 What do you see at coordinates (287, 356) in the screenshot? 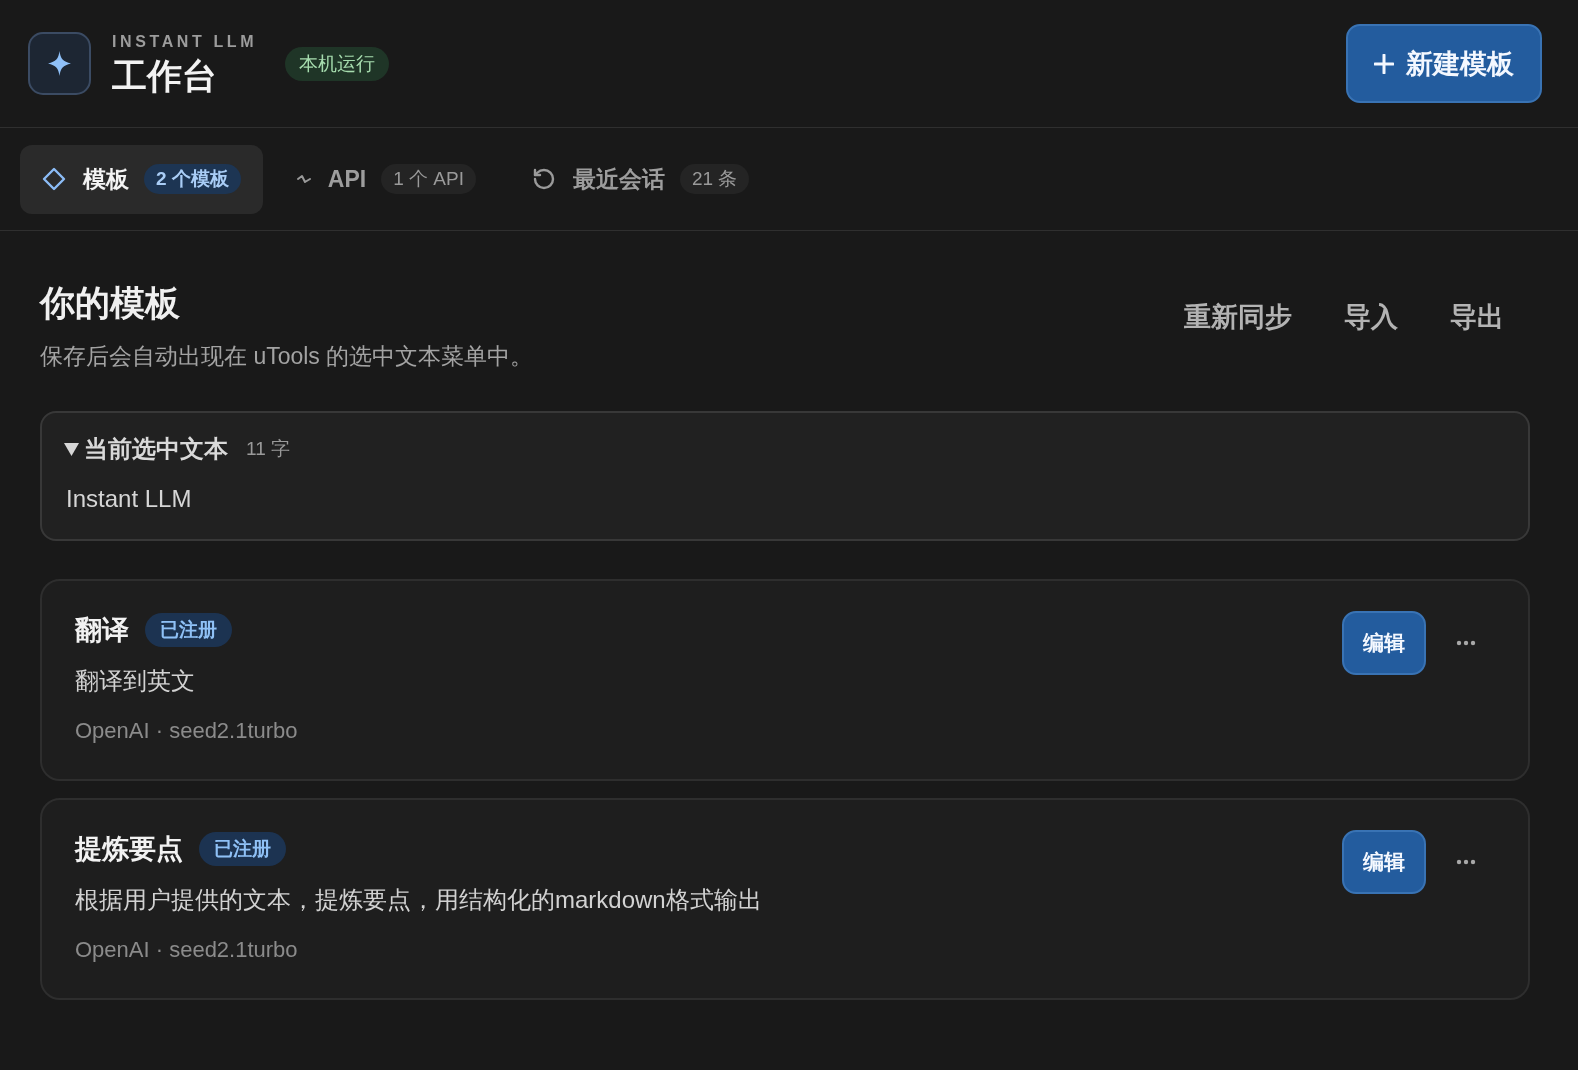
I see `section-subtitle: 保存后会自动出现在 uTools 的选中文本菜单中。` at bounding box center [287, 356].